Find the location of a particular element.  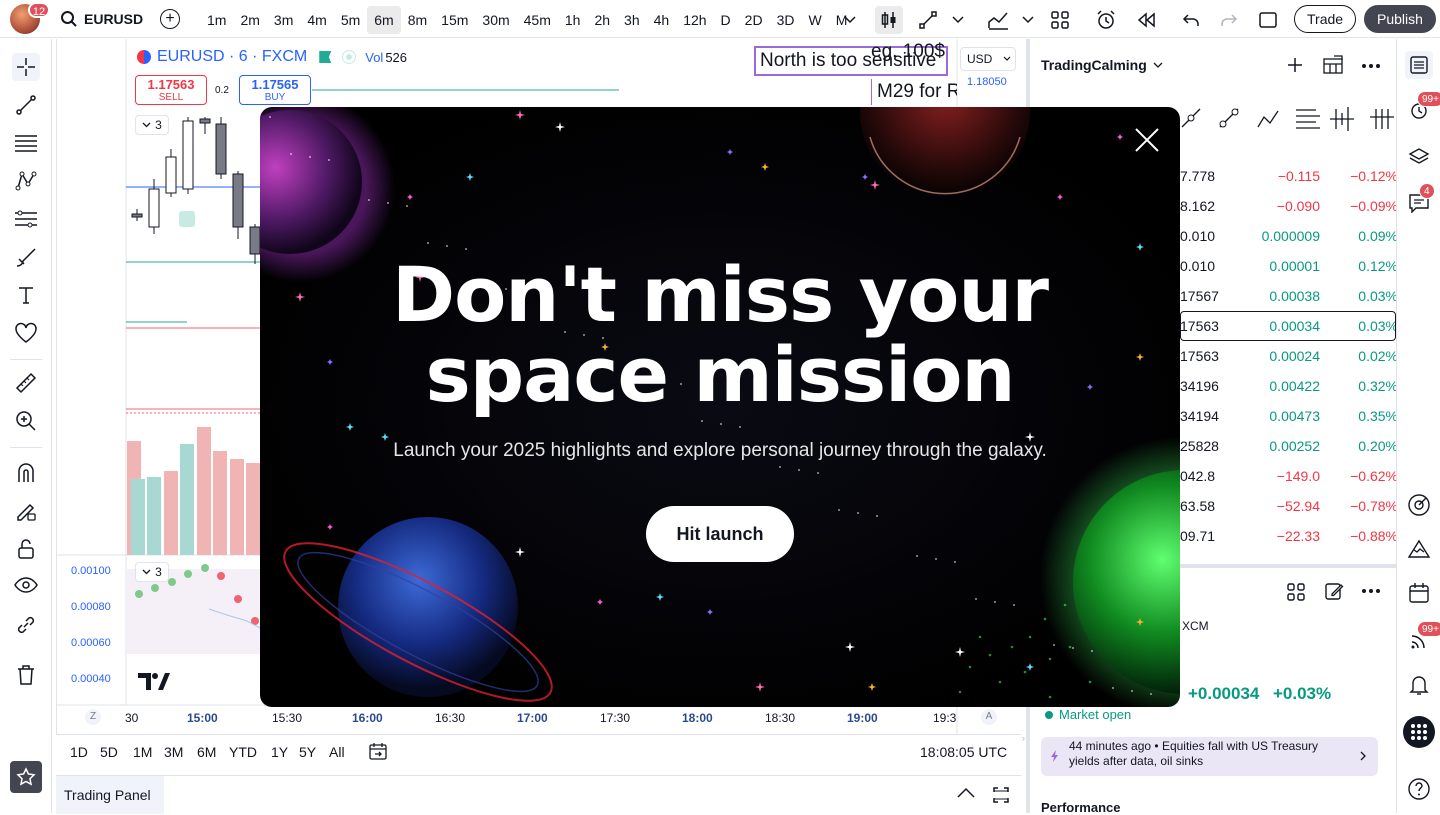

compare-symbol-button: + is located at coordinates (170, 19).